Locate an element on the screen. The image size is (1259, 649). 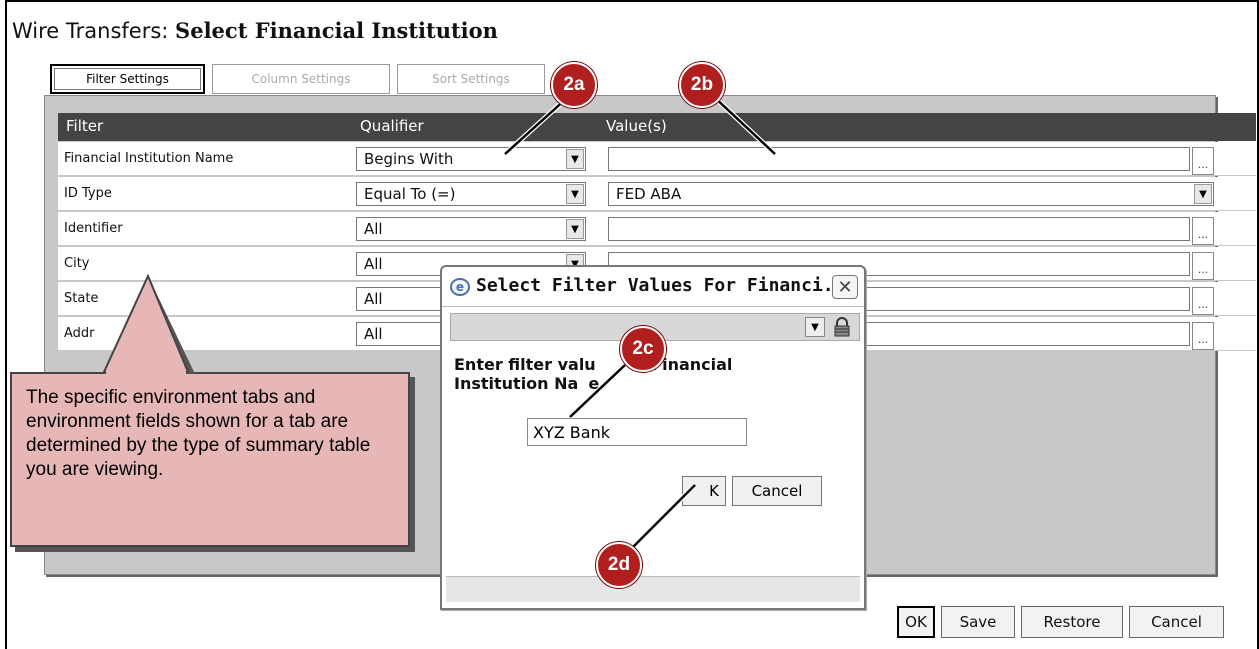
callout-line-2d is located at coordinates (661, 518).